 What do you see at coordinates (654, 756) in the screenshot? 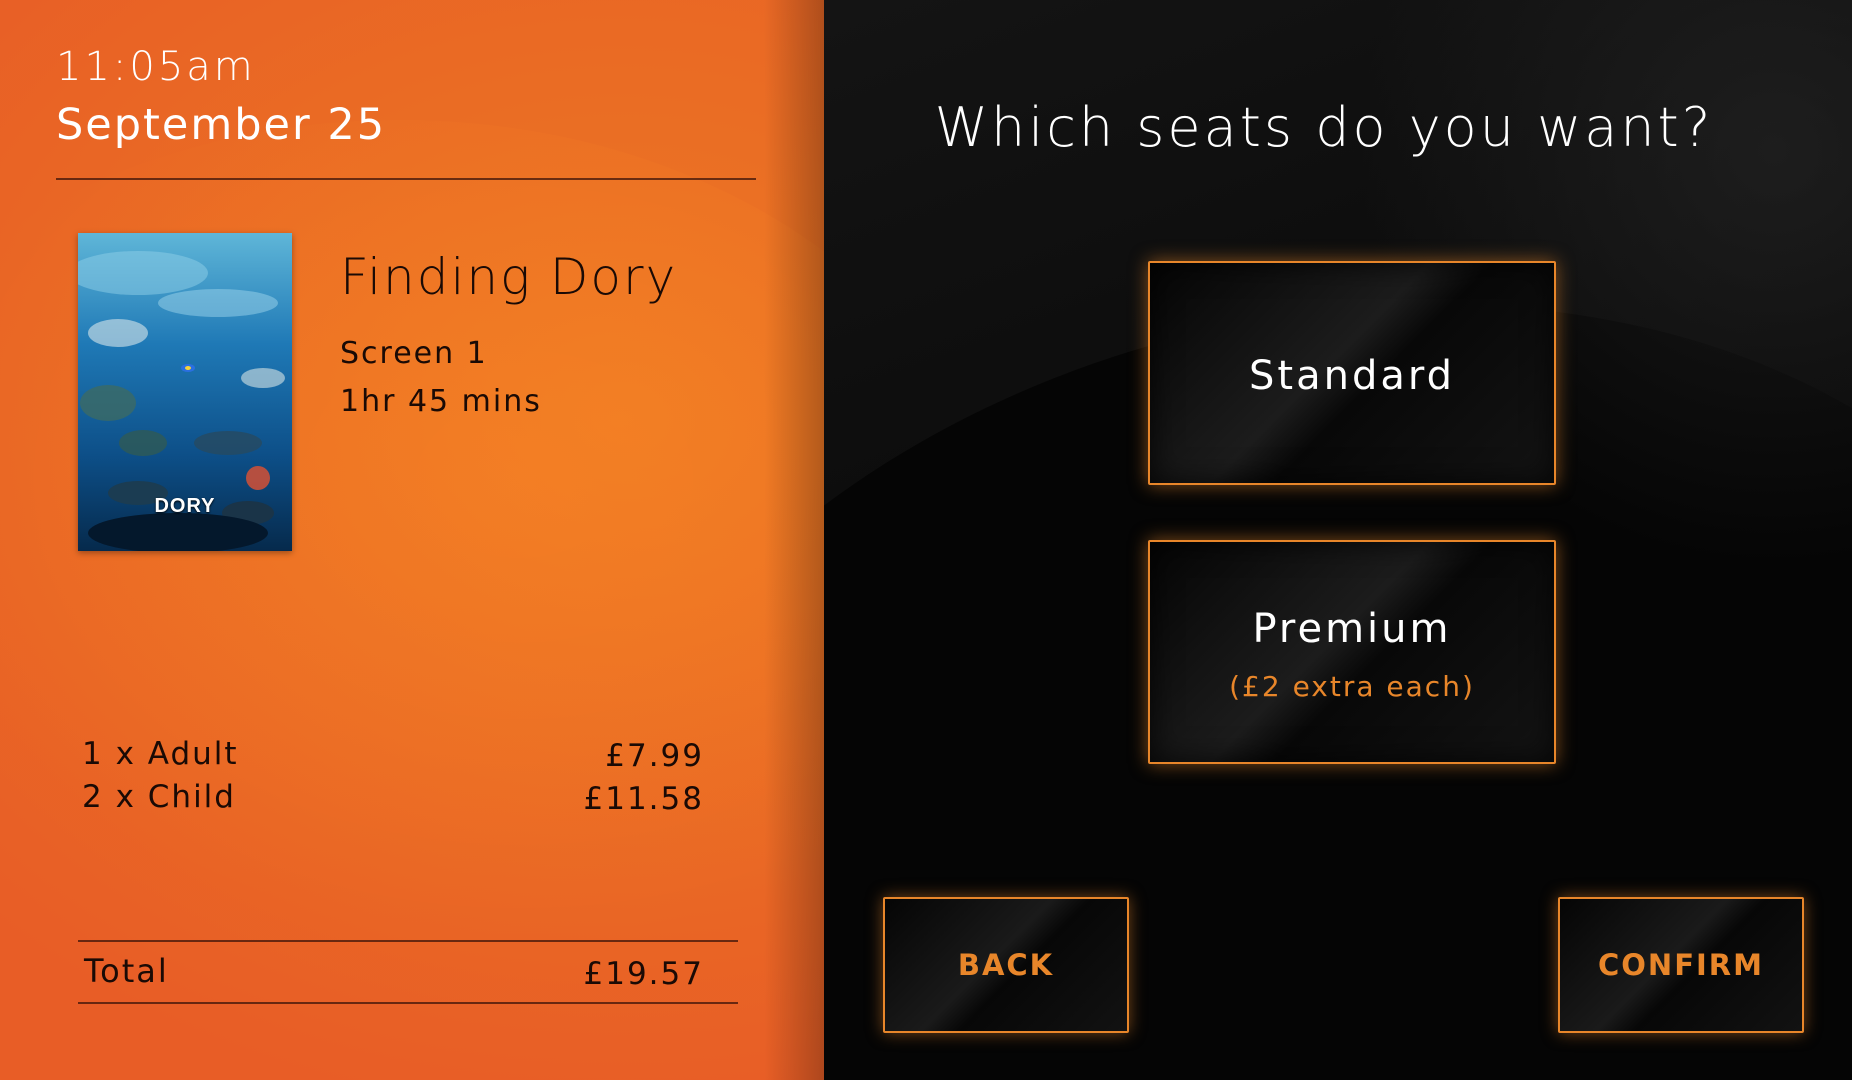
I see `ticket-line-adult-price: £7.99` at bounding box center [654, 756].